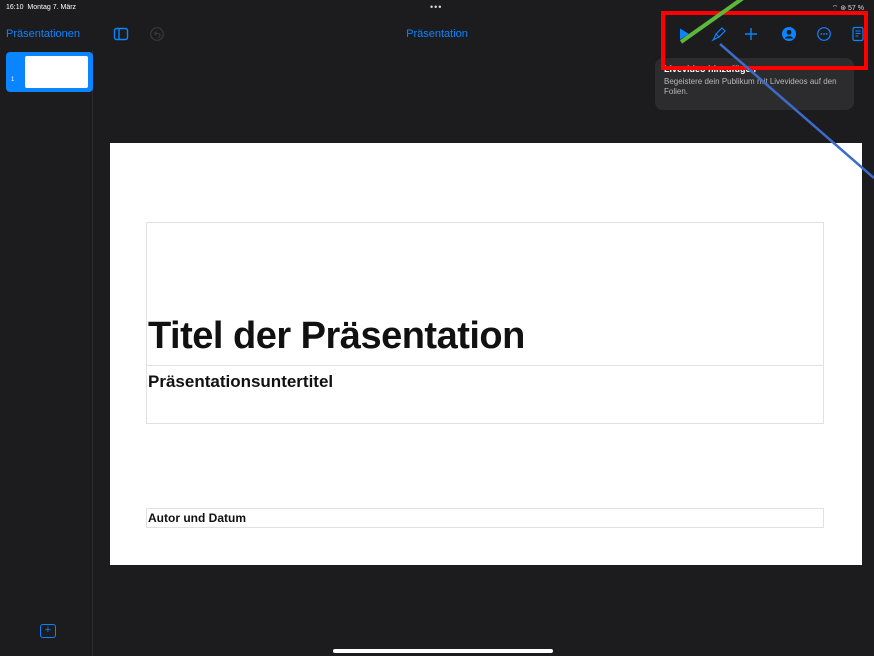  Describe the element at coordinates (764, 40) in the screenshot. I see `toolbar-highlight-box` at that location.